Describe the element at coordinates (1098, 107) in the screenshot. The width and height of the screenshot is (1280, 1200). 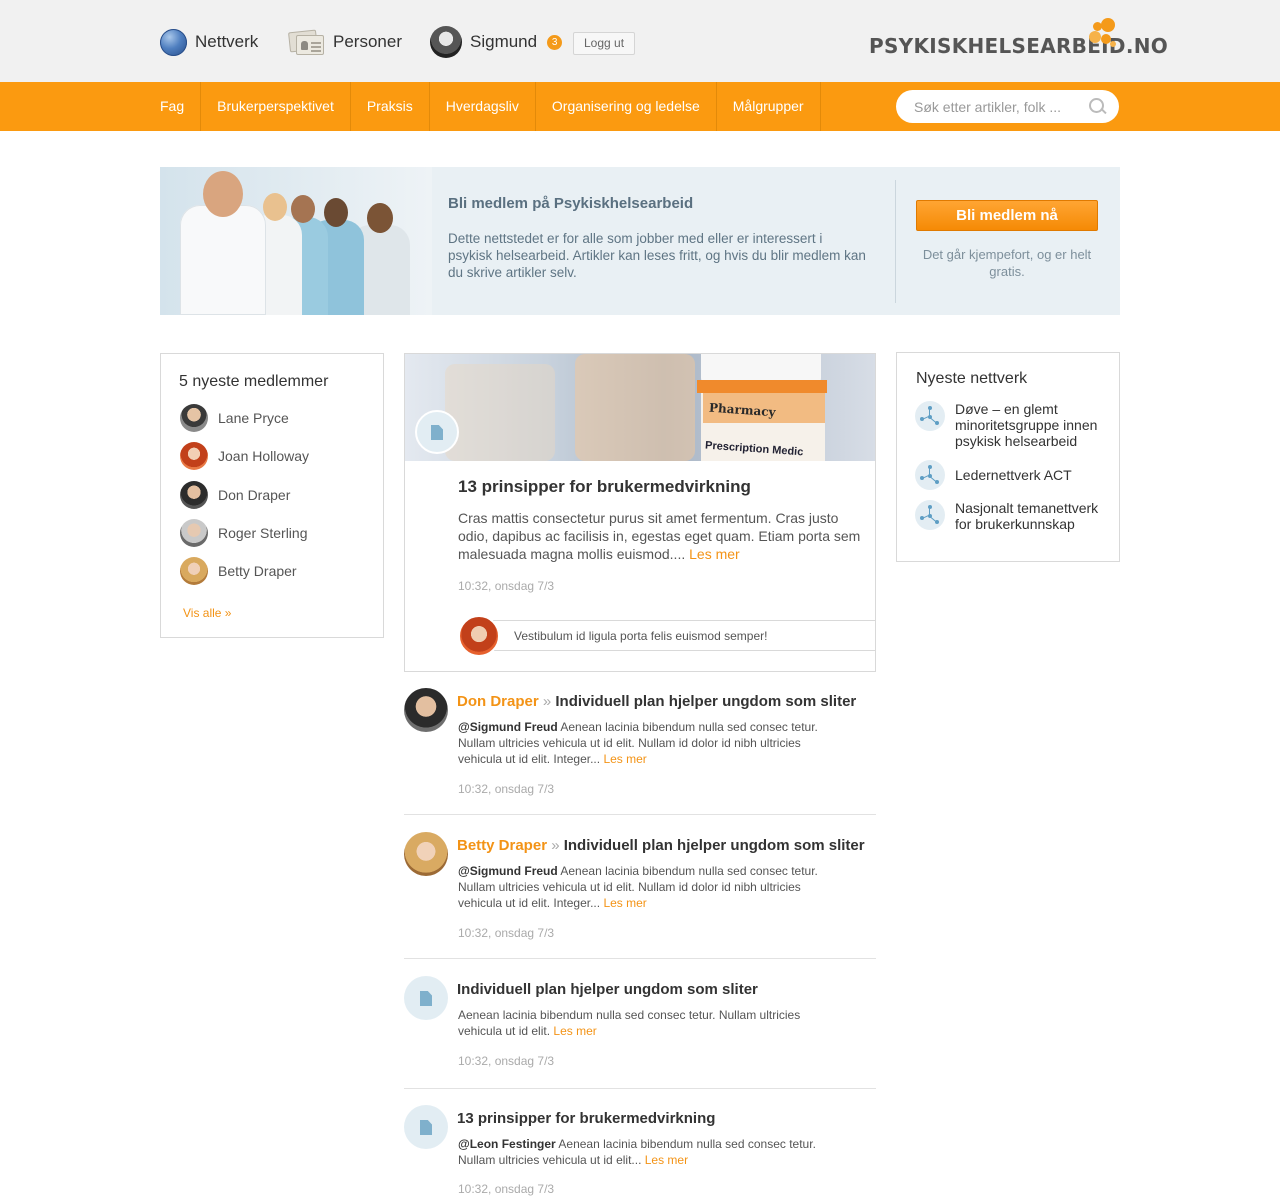
I see `search-icon` at that location.